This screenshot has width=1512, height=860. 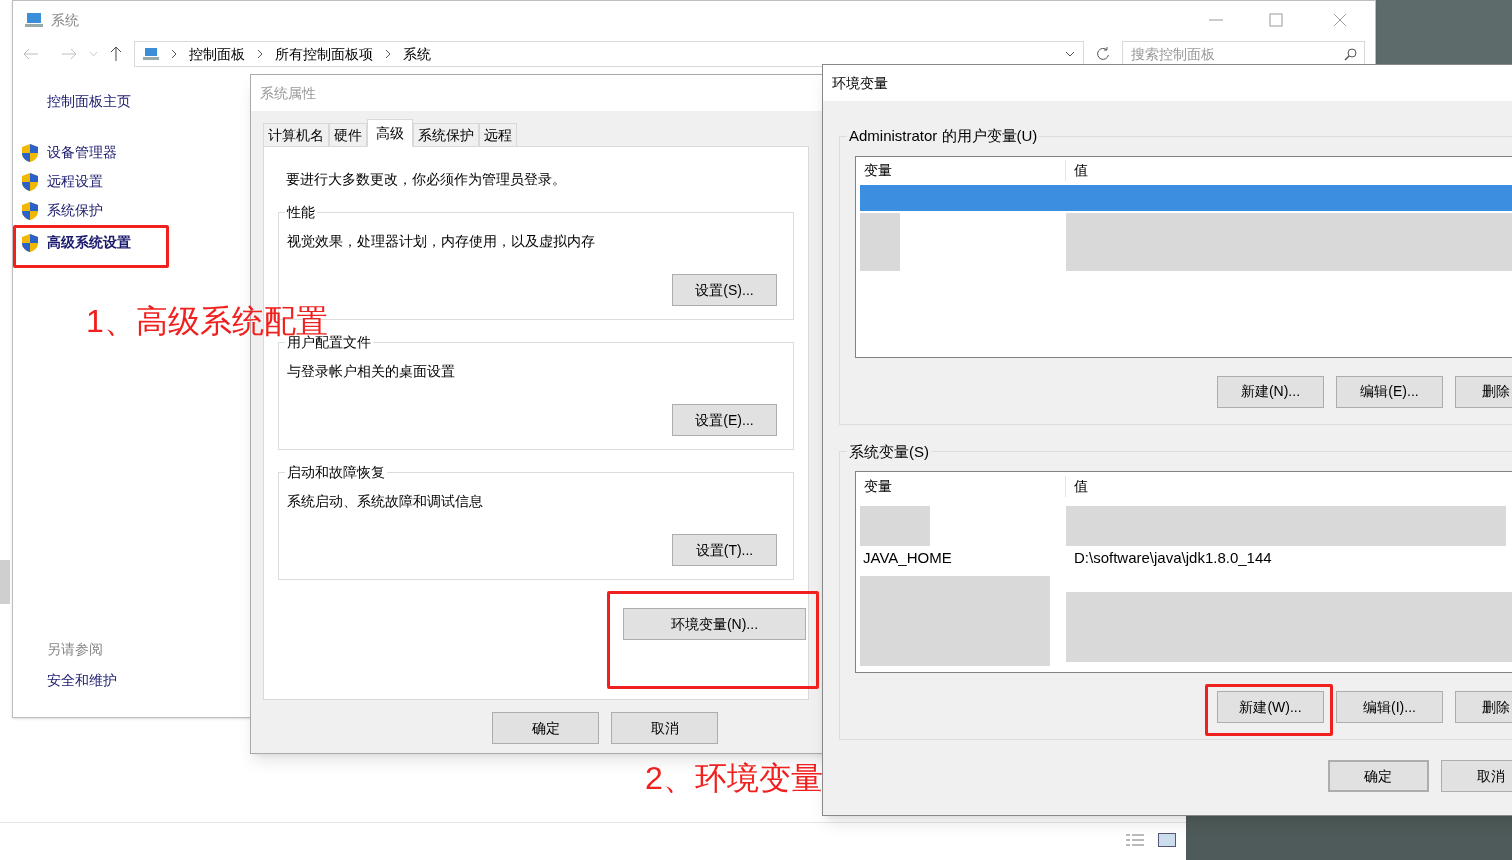 What do you see at coordinates (216, 54) in the screenshot?
I see `breadcrumb-item: 控制面板` at bounding box center [216, 54].